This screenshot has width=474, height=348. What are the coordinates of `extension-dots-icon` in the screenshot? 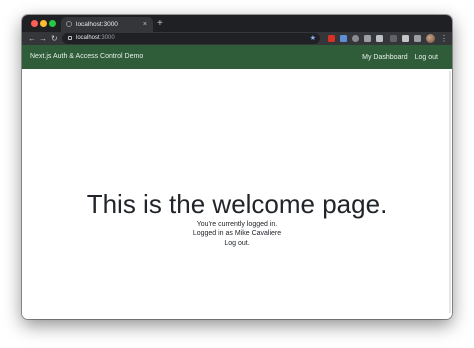 It's located at (393, 38).